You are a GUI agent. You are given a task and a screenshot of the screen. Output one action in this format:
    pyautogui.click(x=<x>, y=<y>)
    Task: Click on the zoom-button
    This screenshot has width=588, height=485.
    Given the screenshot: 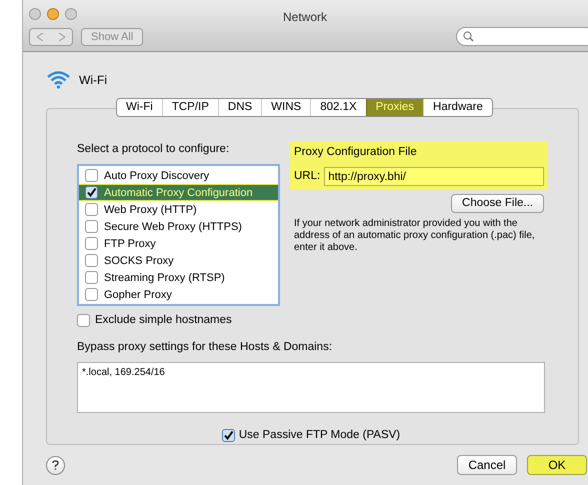 What is the action you would take?
    pyautogui.click(x=71, y=14)
    